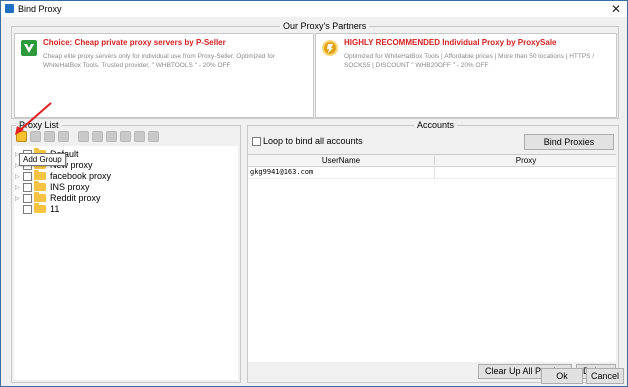 This screenshot has height=387, width=628. What do you see at coordinates (562, 376) in the screenshot?
I see `ok-button: Ok` at bounding box center [562, 376].